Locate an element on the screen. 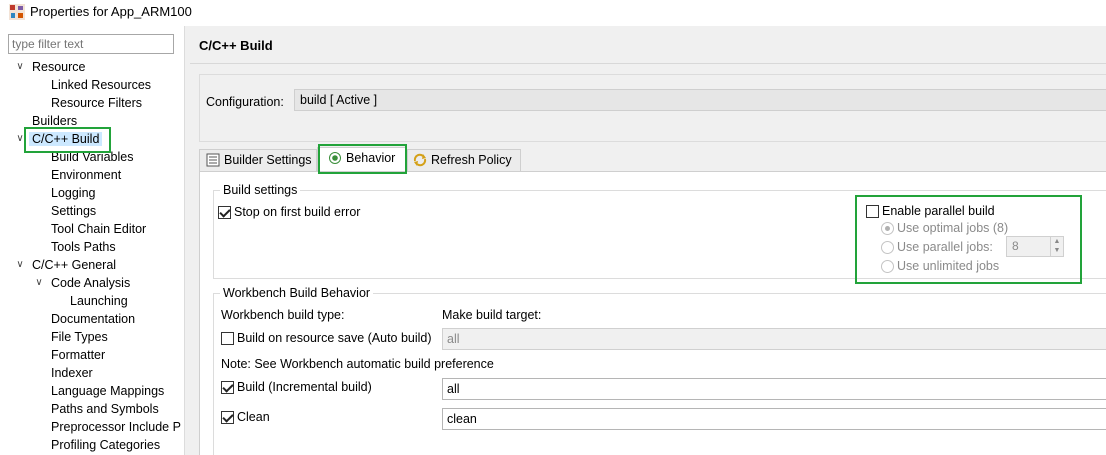 The height and width of the screenshot is (455, 1106). tab-label: Behavior is located at coordinates (371, 158).